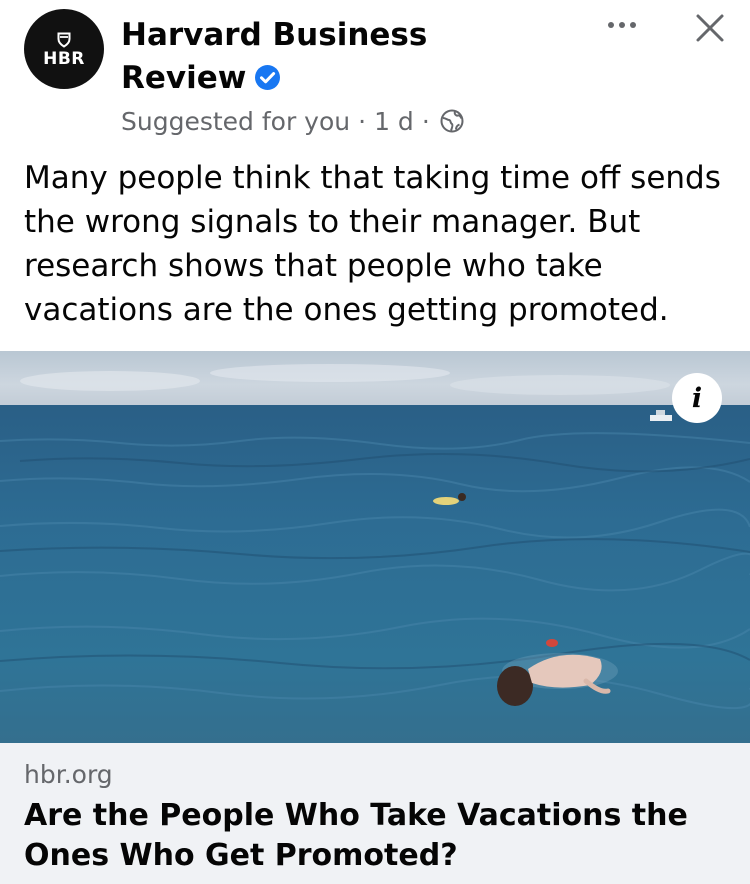 Image resolution: width=750 pixels, height=884 pixels. I want to click on suggestion-label: Suggested for you, so click(236, 121).